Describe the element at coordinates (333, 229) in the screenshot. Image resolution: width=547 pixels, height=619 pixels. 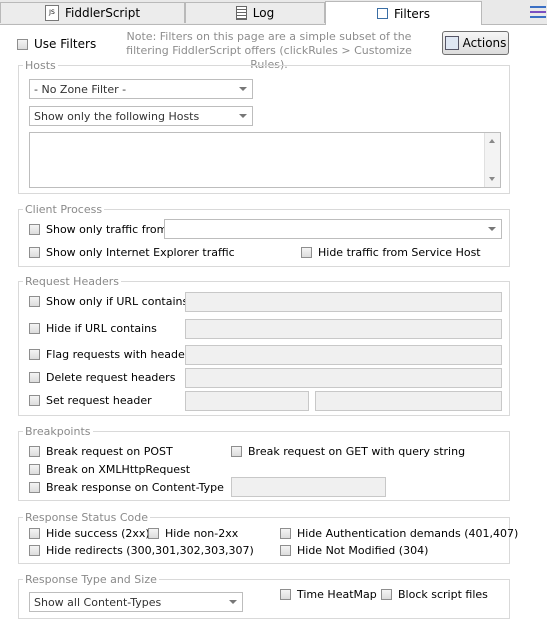
I see `process-select` at that location.